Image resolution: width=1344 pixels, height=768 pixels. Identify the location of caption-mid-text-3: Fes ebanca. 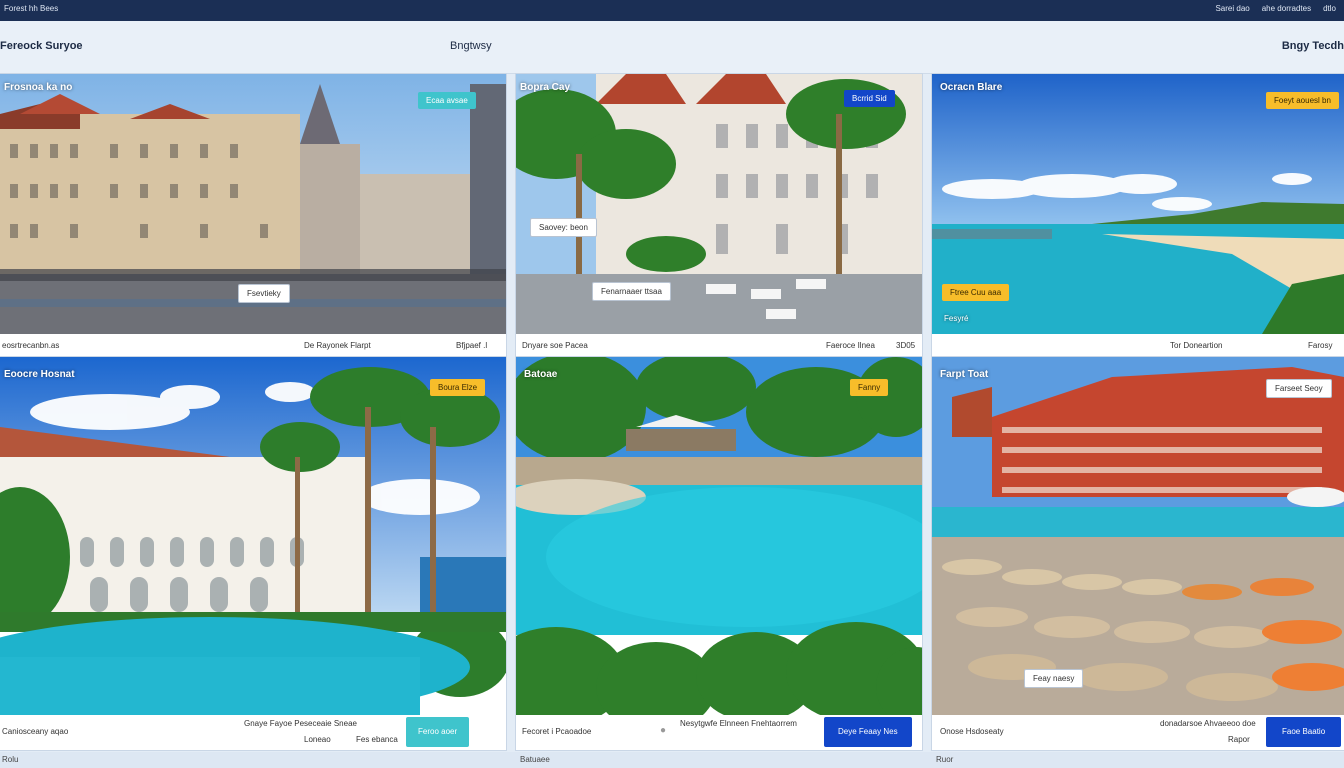
(377, 739).